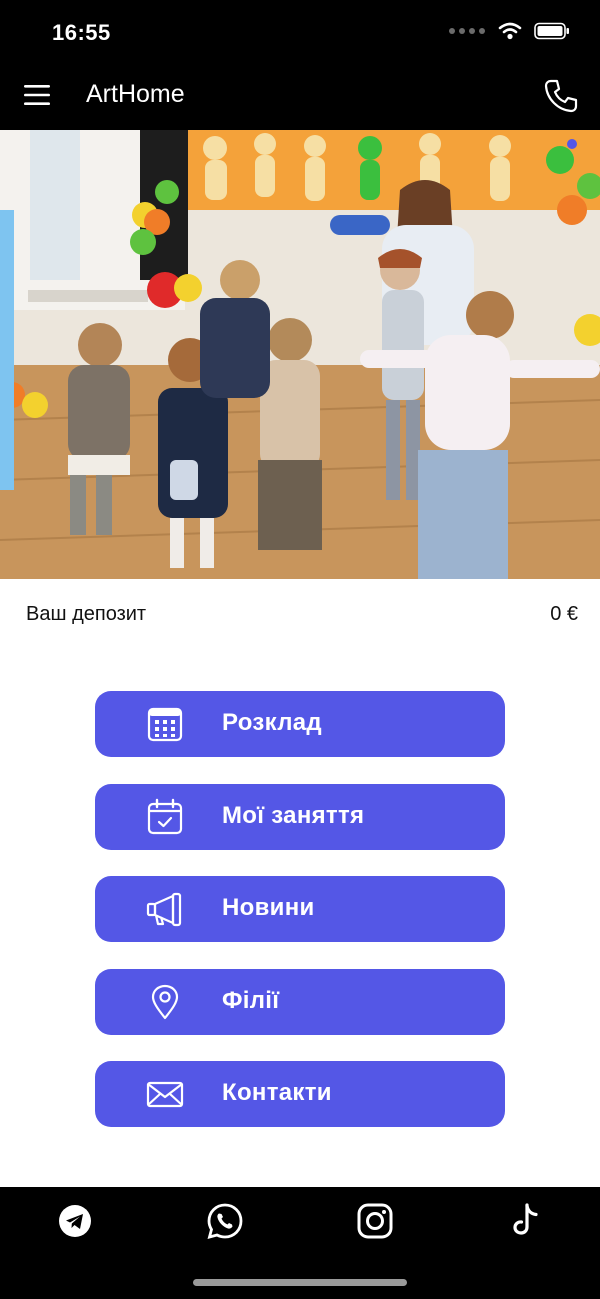  Describe the element at coordinates (300, 1282) in the screenshot. I see `home-indicator` at that location.